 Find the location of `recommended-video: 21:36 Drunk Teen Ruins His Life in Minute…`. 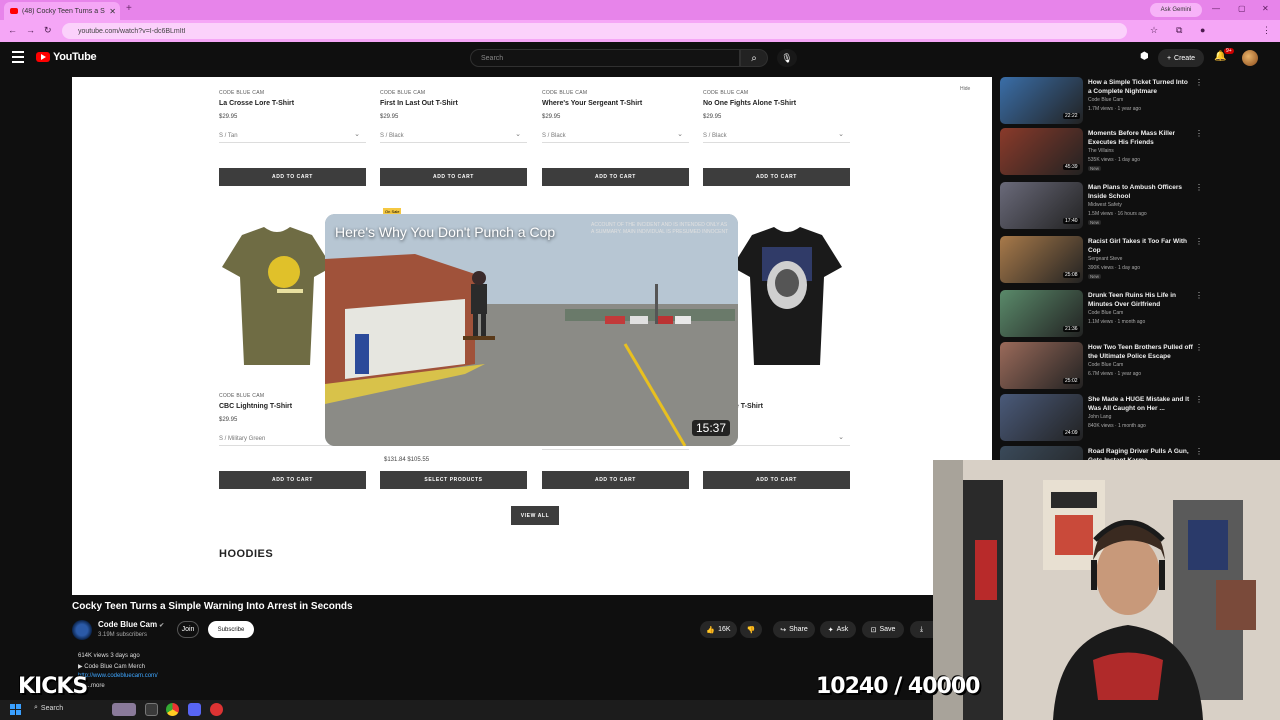

recommended-video: 21:36 Drunk Teen Ruins His Life in Minute… is located at coordinates (1101, 316).